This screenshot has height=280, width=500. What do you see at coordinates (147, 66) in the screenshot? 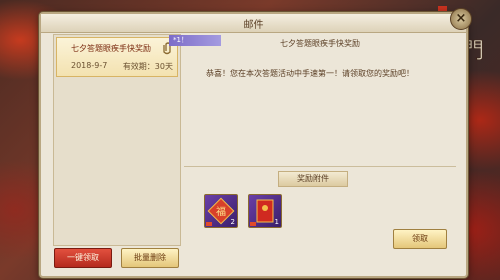
I see `mail-item-validity: 有效期：30天` at bounding box center [147, 66].